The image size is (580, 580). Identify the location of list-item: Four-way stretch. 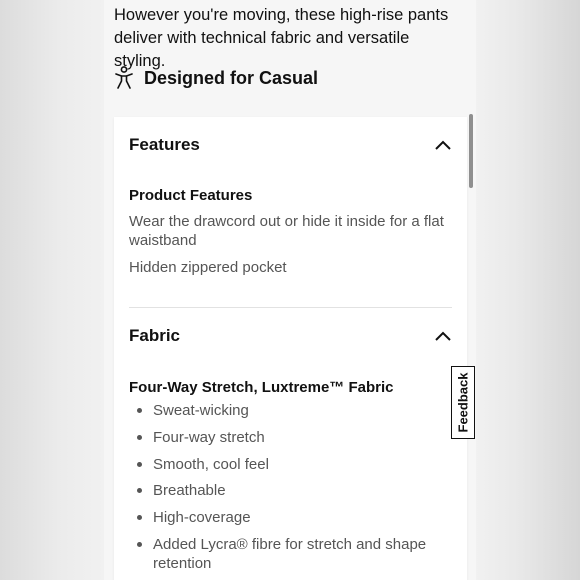
(289, 437).